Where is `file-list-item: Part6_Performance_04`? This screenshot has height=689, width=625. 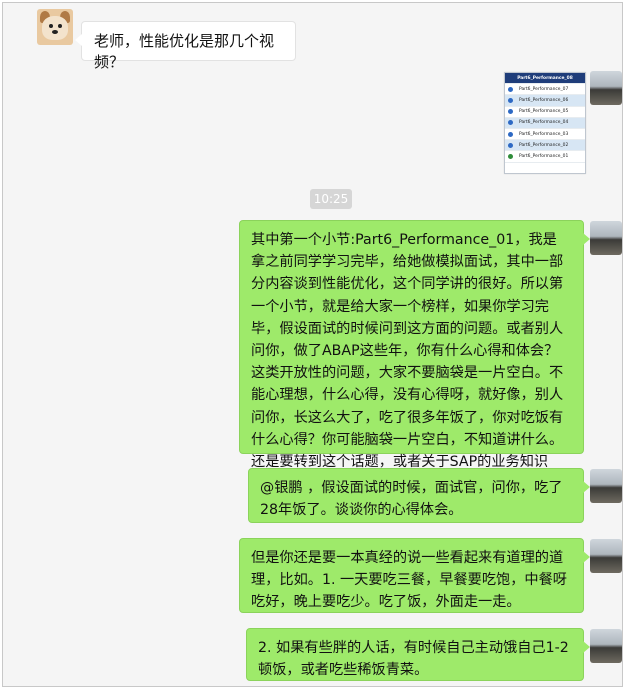
file-list-item: Part6_Performance_04 is located at coordinates (545, 123).